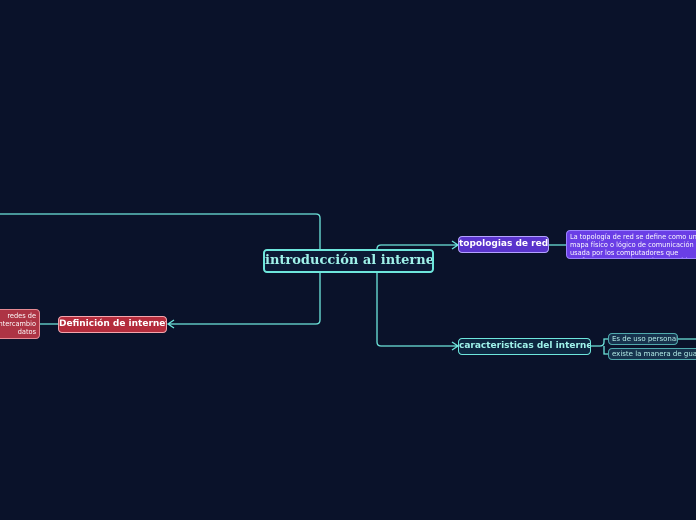  I want to click on connector-caracteristicas, so click(417, 310).